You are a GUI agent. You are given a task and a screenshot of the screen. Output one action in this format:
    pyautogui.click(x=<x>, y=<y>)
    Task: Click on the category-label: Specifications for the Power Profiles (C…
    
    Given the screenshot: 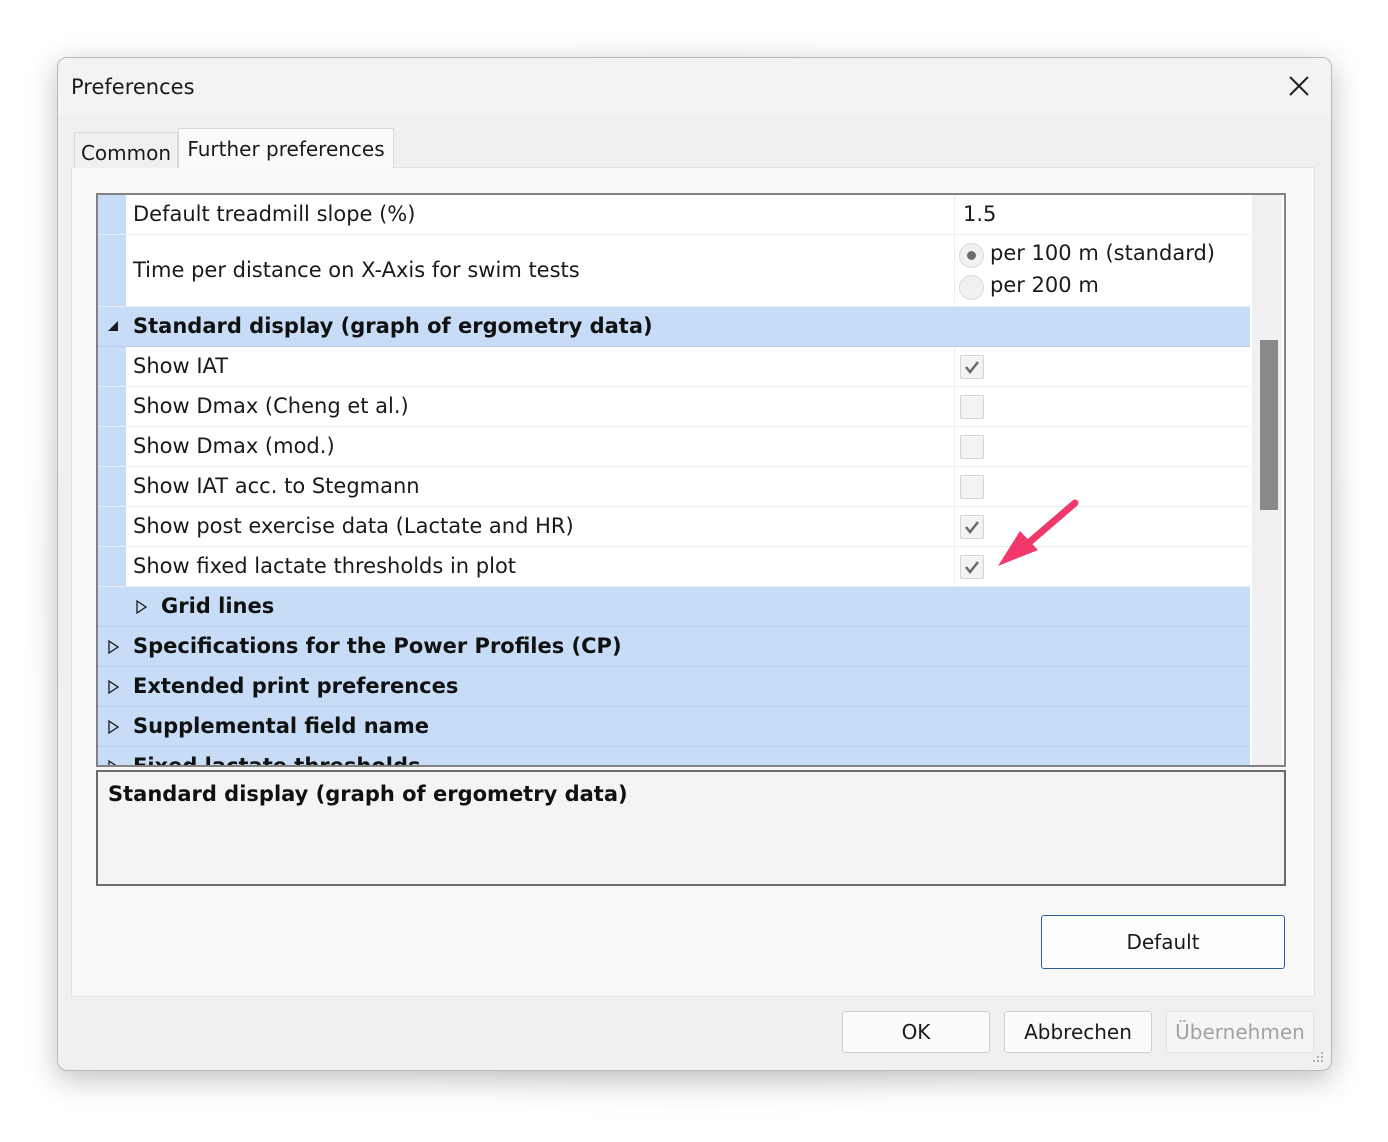 What is the action you would take?
    pyautogui.click(x=377, y=646)
    